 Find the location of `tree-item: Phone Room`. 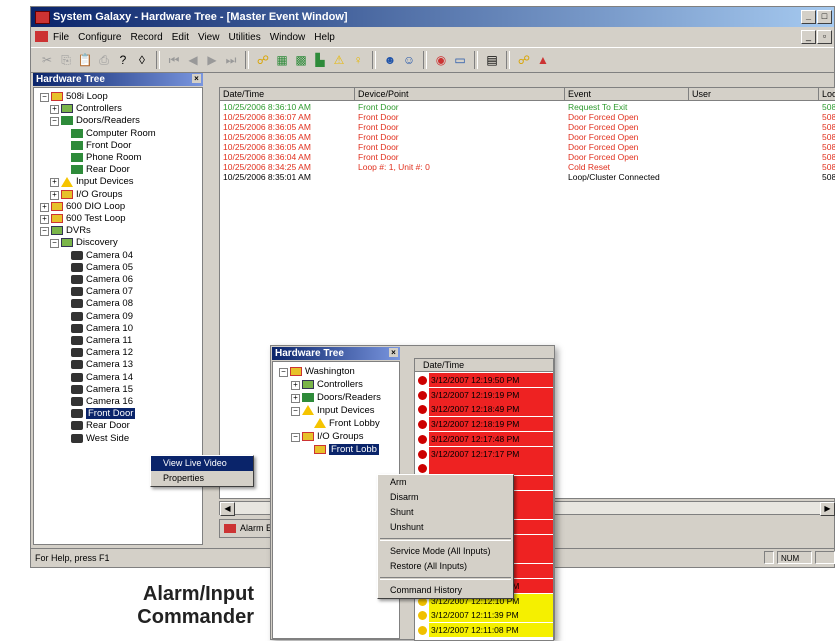

tree-item: Phone Room is located at coordinates (106, 157).